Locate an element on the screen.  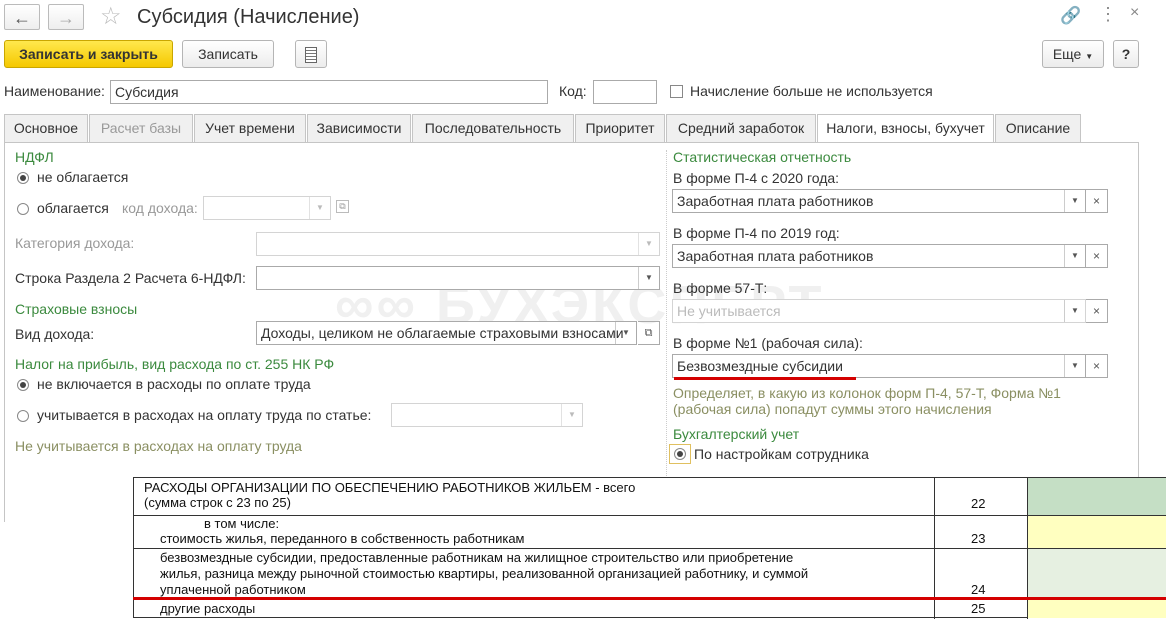
income-code-input: ▼ is located at coordinates (267, 208).